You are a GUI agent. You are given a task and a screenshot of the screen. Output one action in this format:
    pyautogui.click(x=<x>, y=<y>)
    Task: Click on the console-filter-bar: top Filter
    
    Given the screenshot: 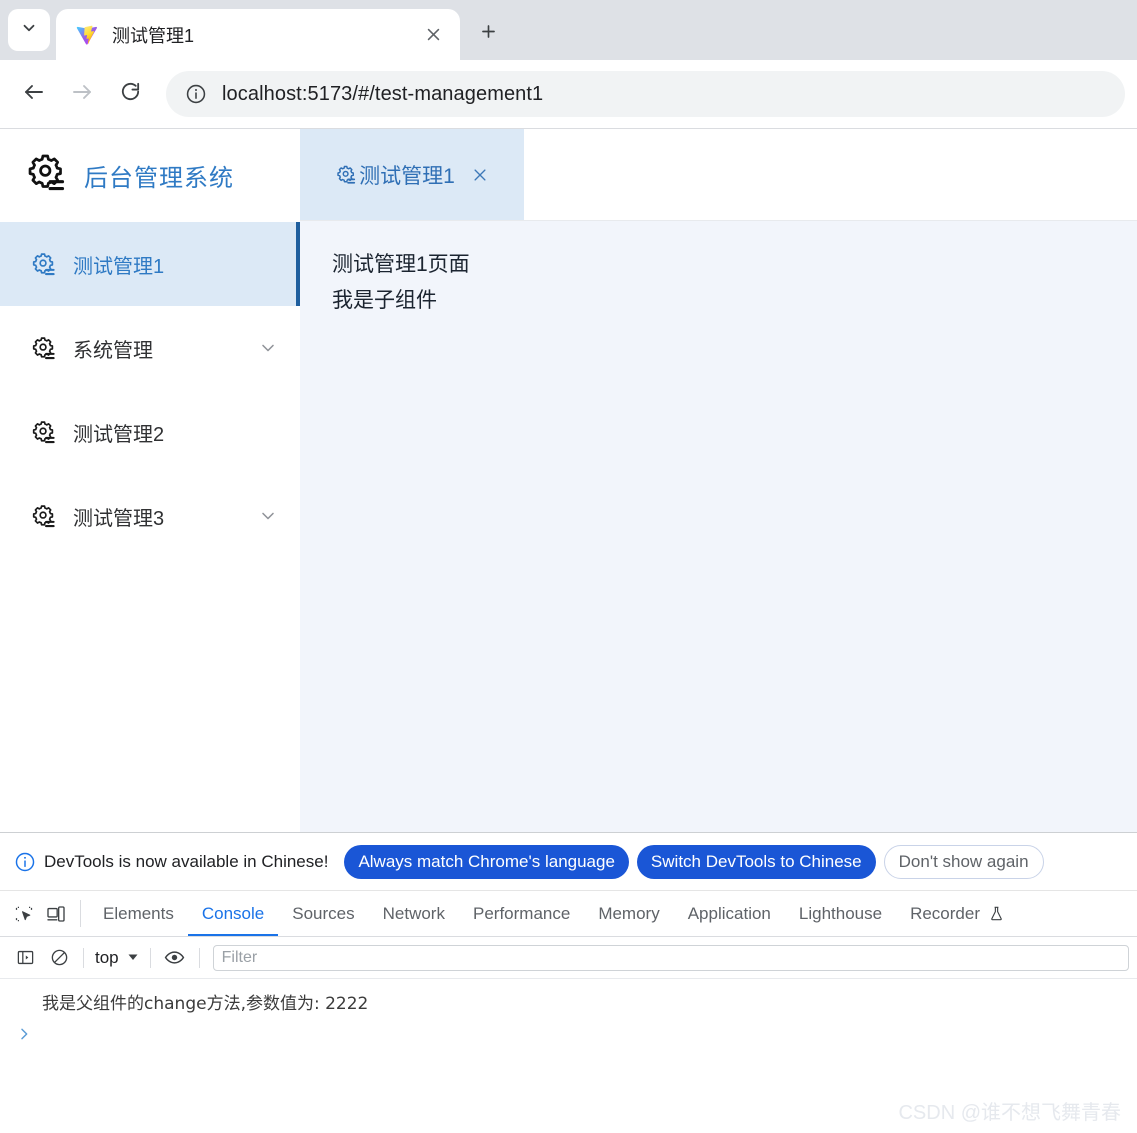 What is the action you would take?
    pyautogui.click(x=568, y=958)
    